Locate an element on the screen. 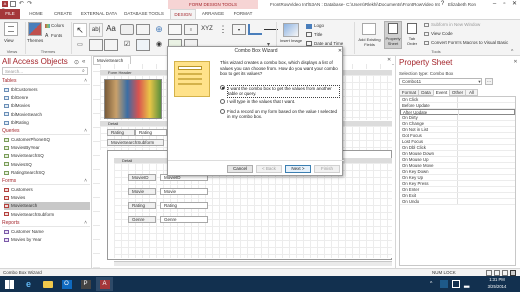 Image resolution: width=520 pixels, height=292 pixels. nav-group-reports: Reports ˄ is located at coordinates (46, 223).